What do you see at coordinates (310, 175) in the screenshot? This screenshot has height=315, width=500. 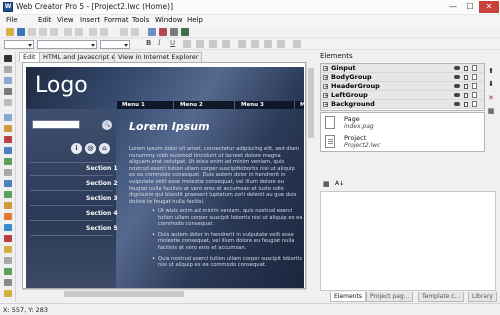 I see `vertical-scrollbar` at bounding box center [310, 175].